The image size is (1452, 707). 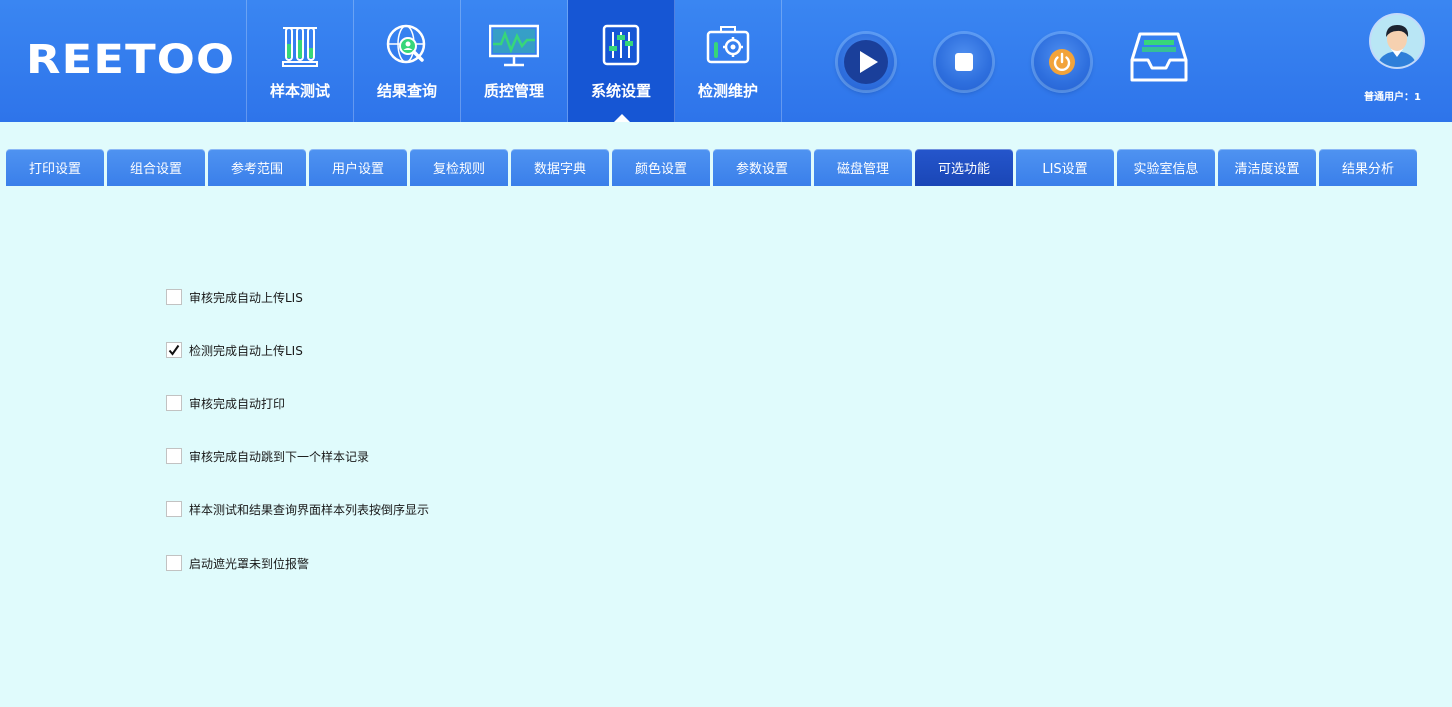 I want to click on nav-label: 检测维护, so click(x=727, y=91).